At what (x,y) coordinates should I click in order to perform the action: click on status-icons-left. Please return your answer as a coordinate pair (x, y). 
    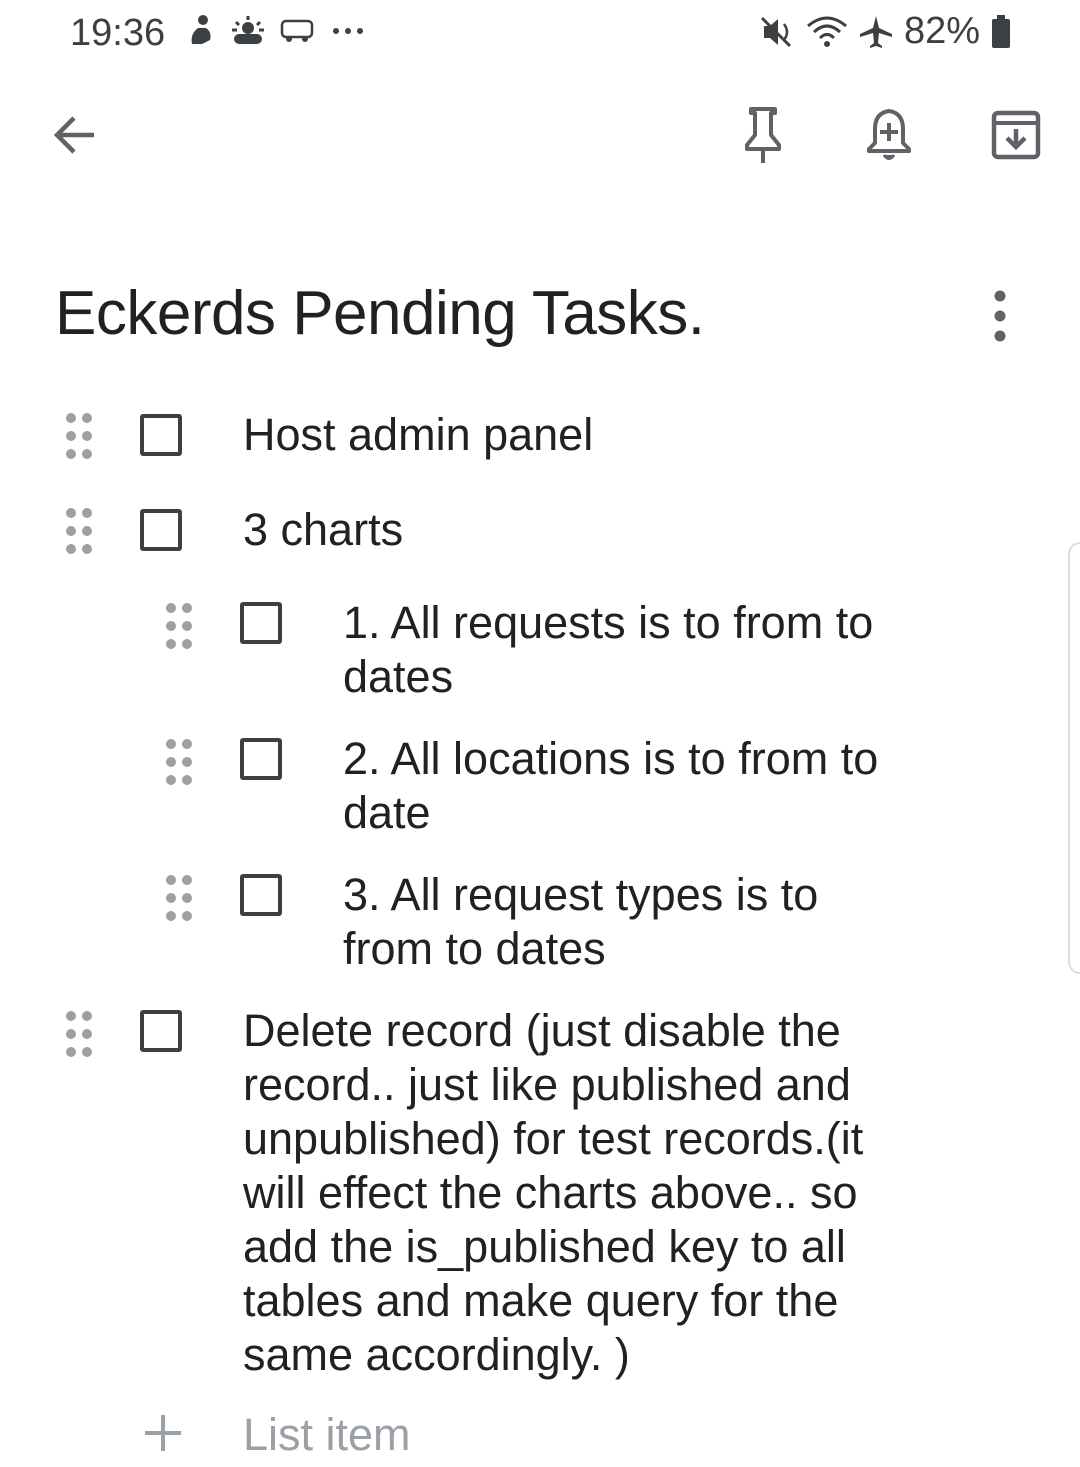
    Looking at the image, I should click on (277, 31).